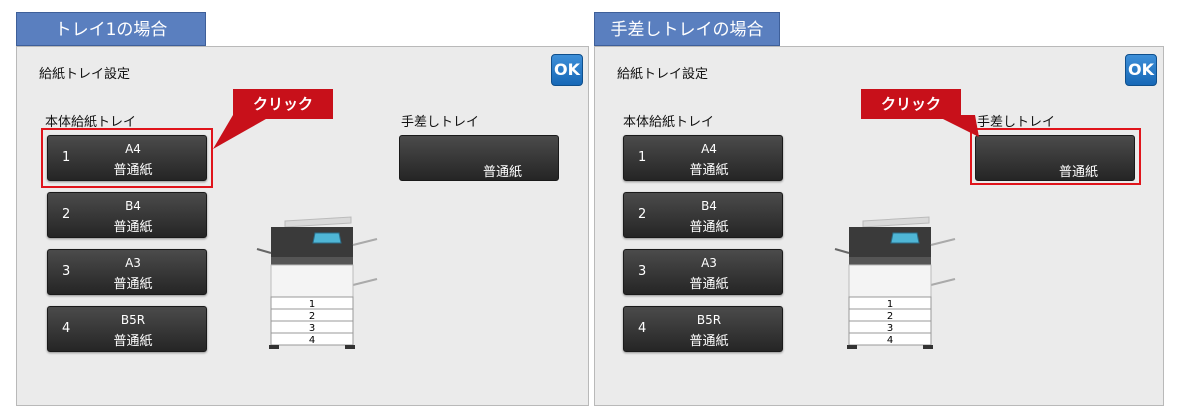 The width and height of the screenshot is (1183, 413). I want to click on manual-tray-paper-type: 普通紙, so click(502, 172).